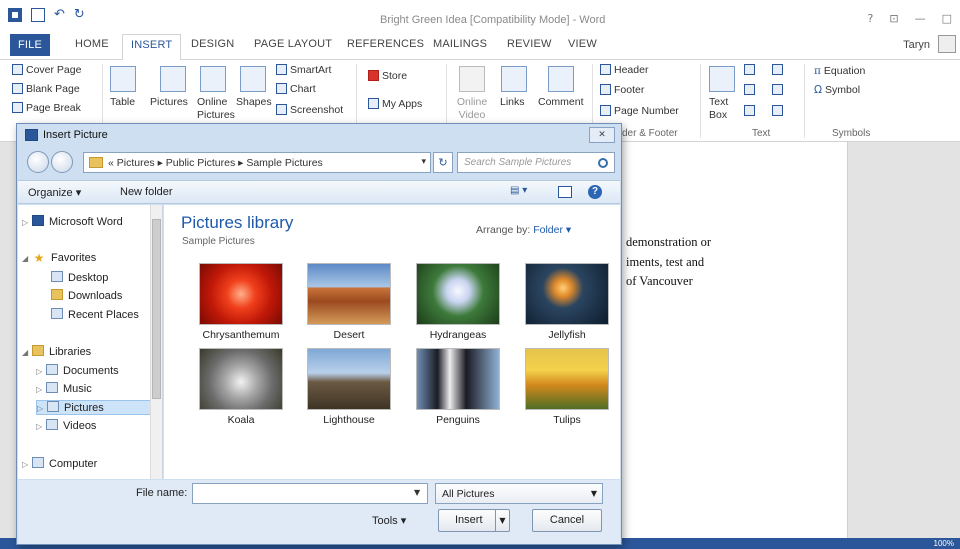  What do you see at coordinates (893, 18) in the screenshot?
I see `ribbon-display-icon: ⊡` at bounding box center [893, 18].